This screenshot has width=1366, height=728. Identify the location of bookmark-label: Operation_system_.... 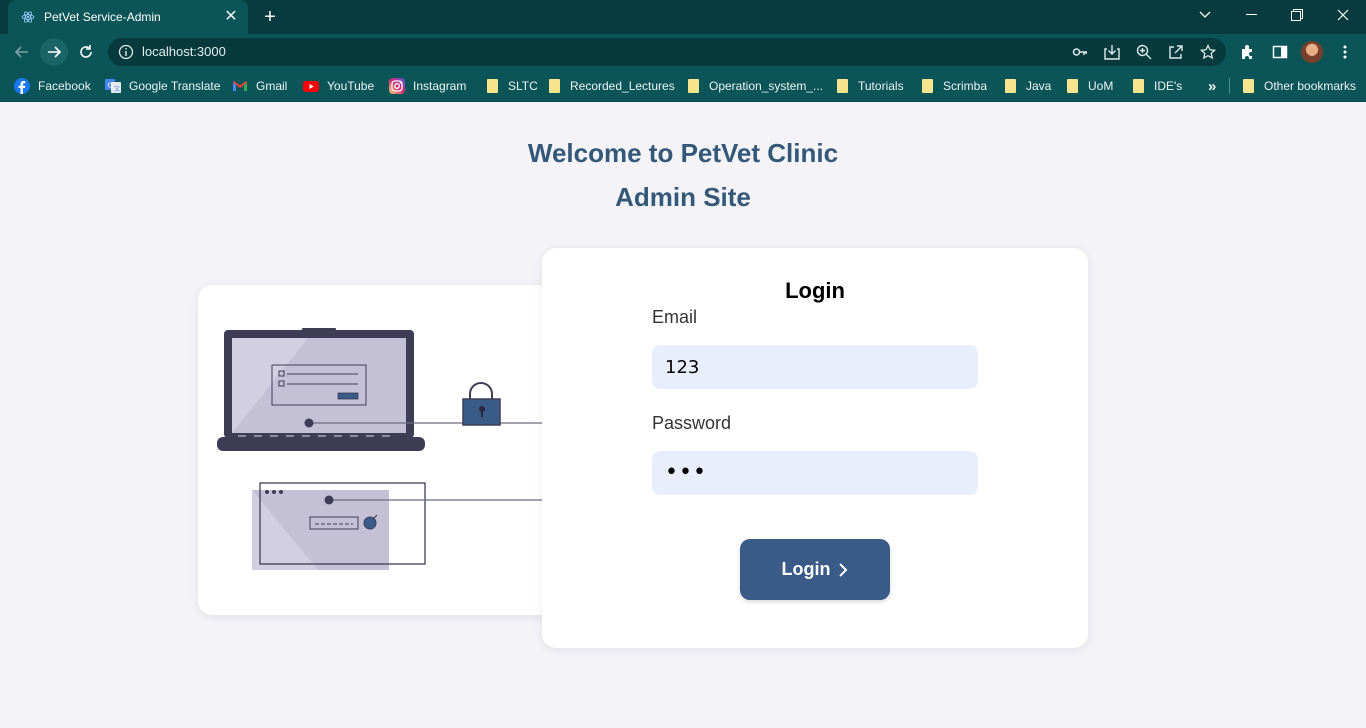
(766, 86).